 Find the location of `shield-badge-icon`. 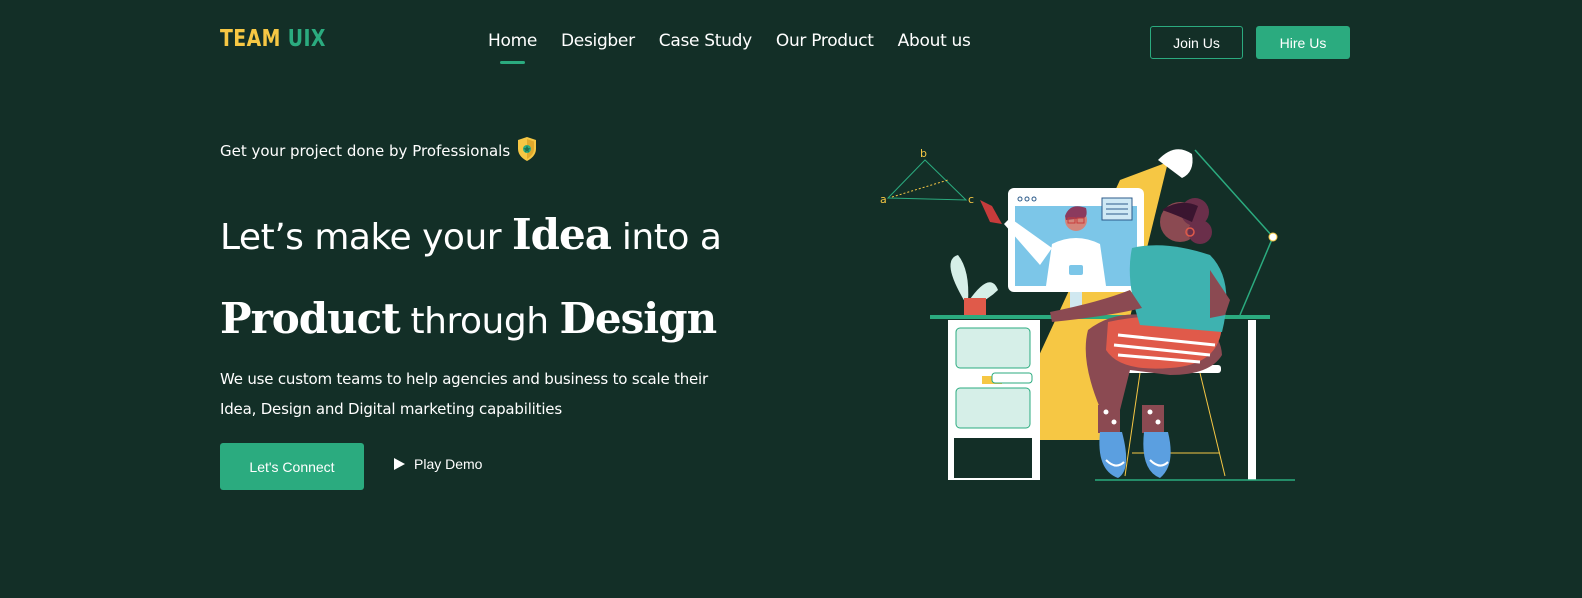

shield-badge-icon is located at coordinates (527, 151).